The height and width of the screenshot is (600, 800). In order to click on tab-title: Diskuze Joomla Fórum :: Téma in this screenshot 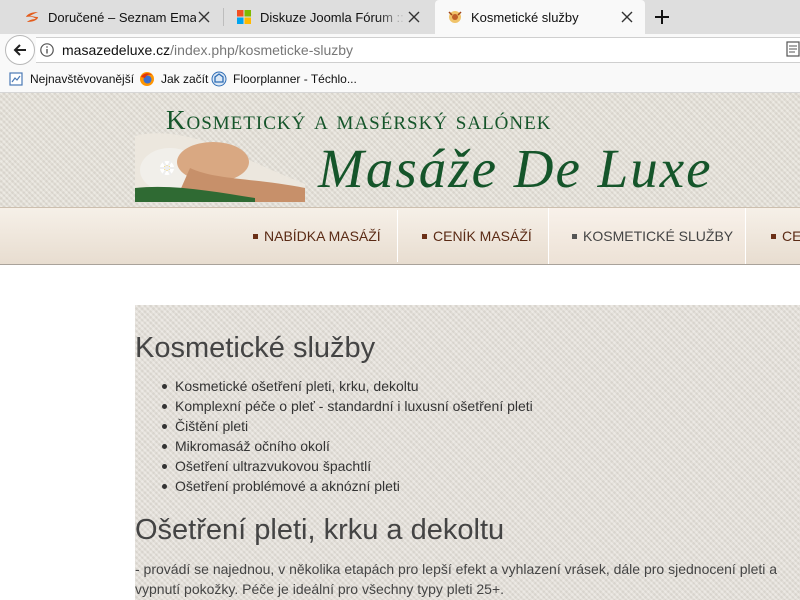, I will do `click(333, 17)`.